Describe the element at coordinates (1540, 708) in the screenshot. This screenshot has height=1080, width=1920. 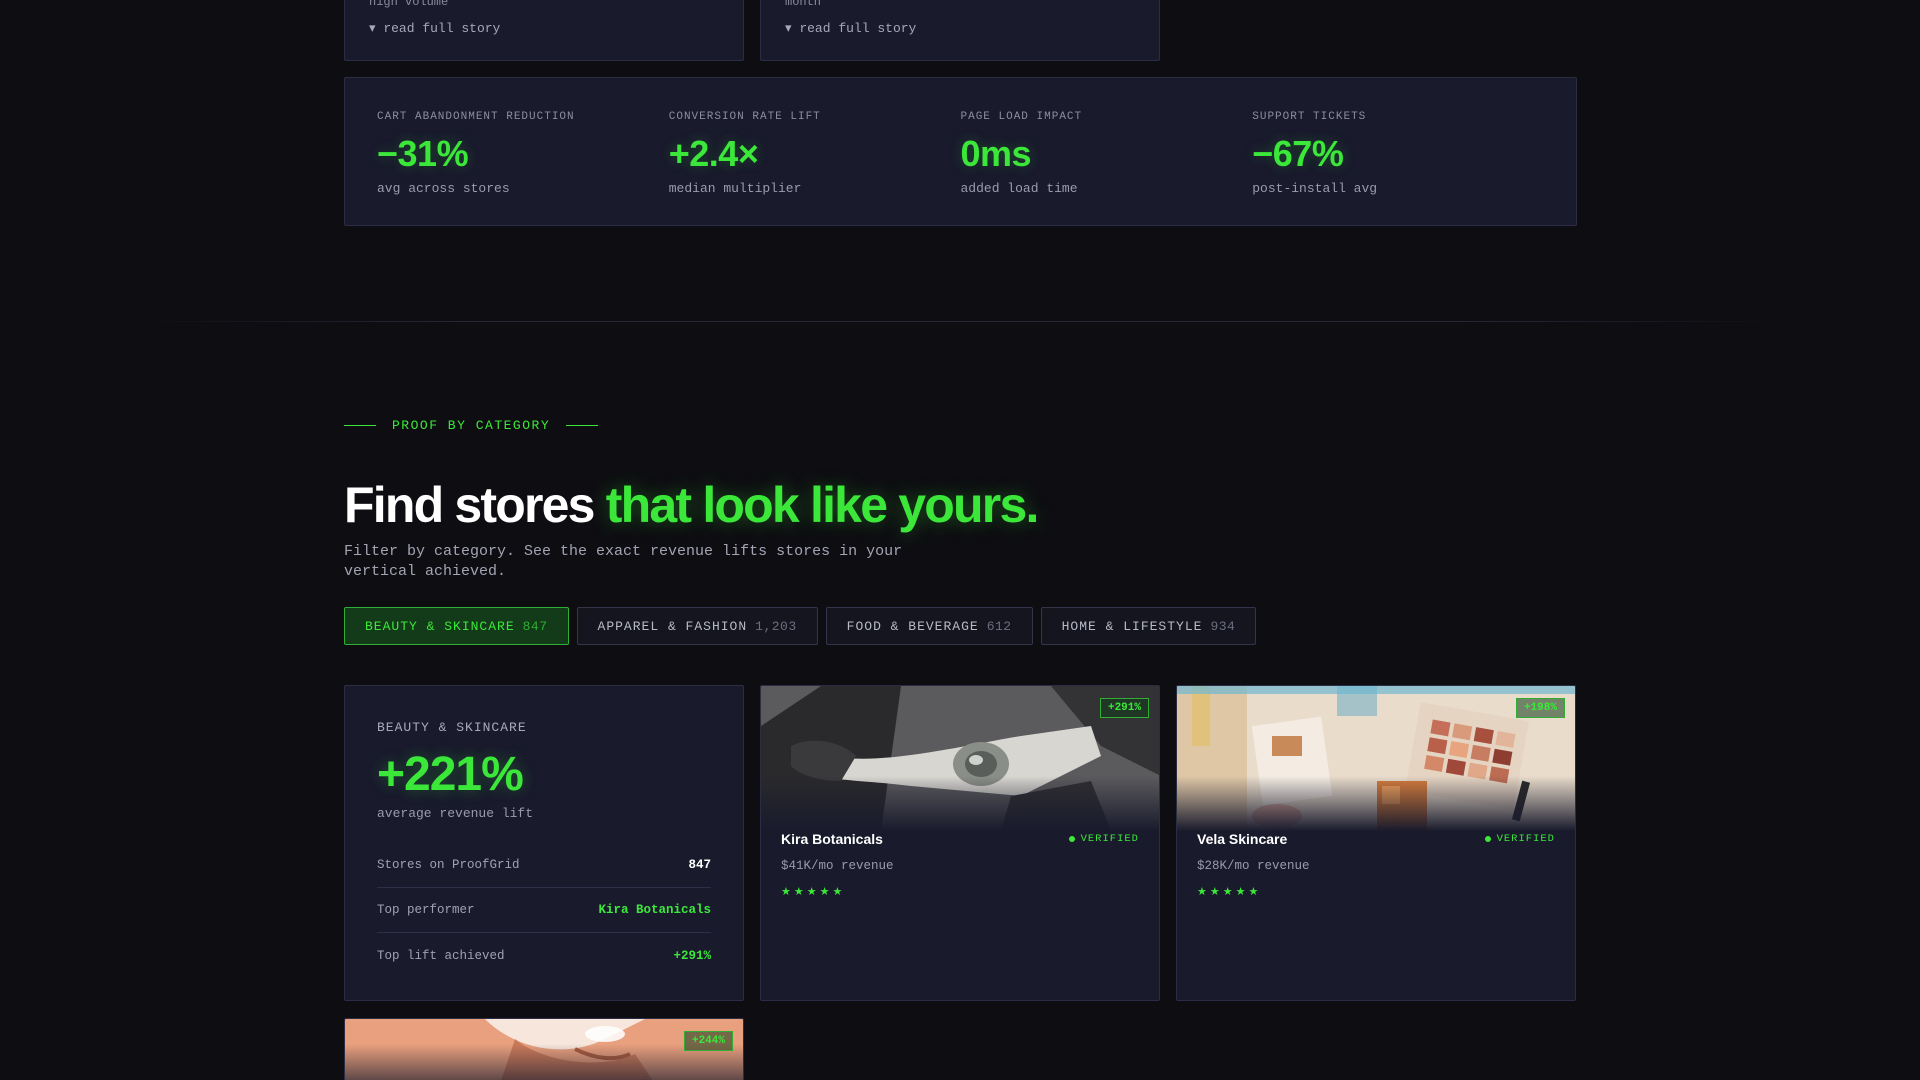
I see `lift-badge: +198%` at that location.